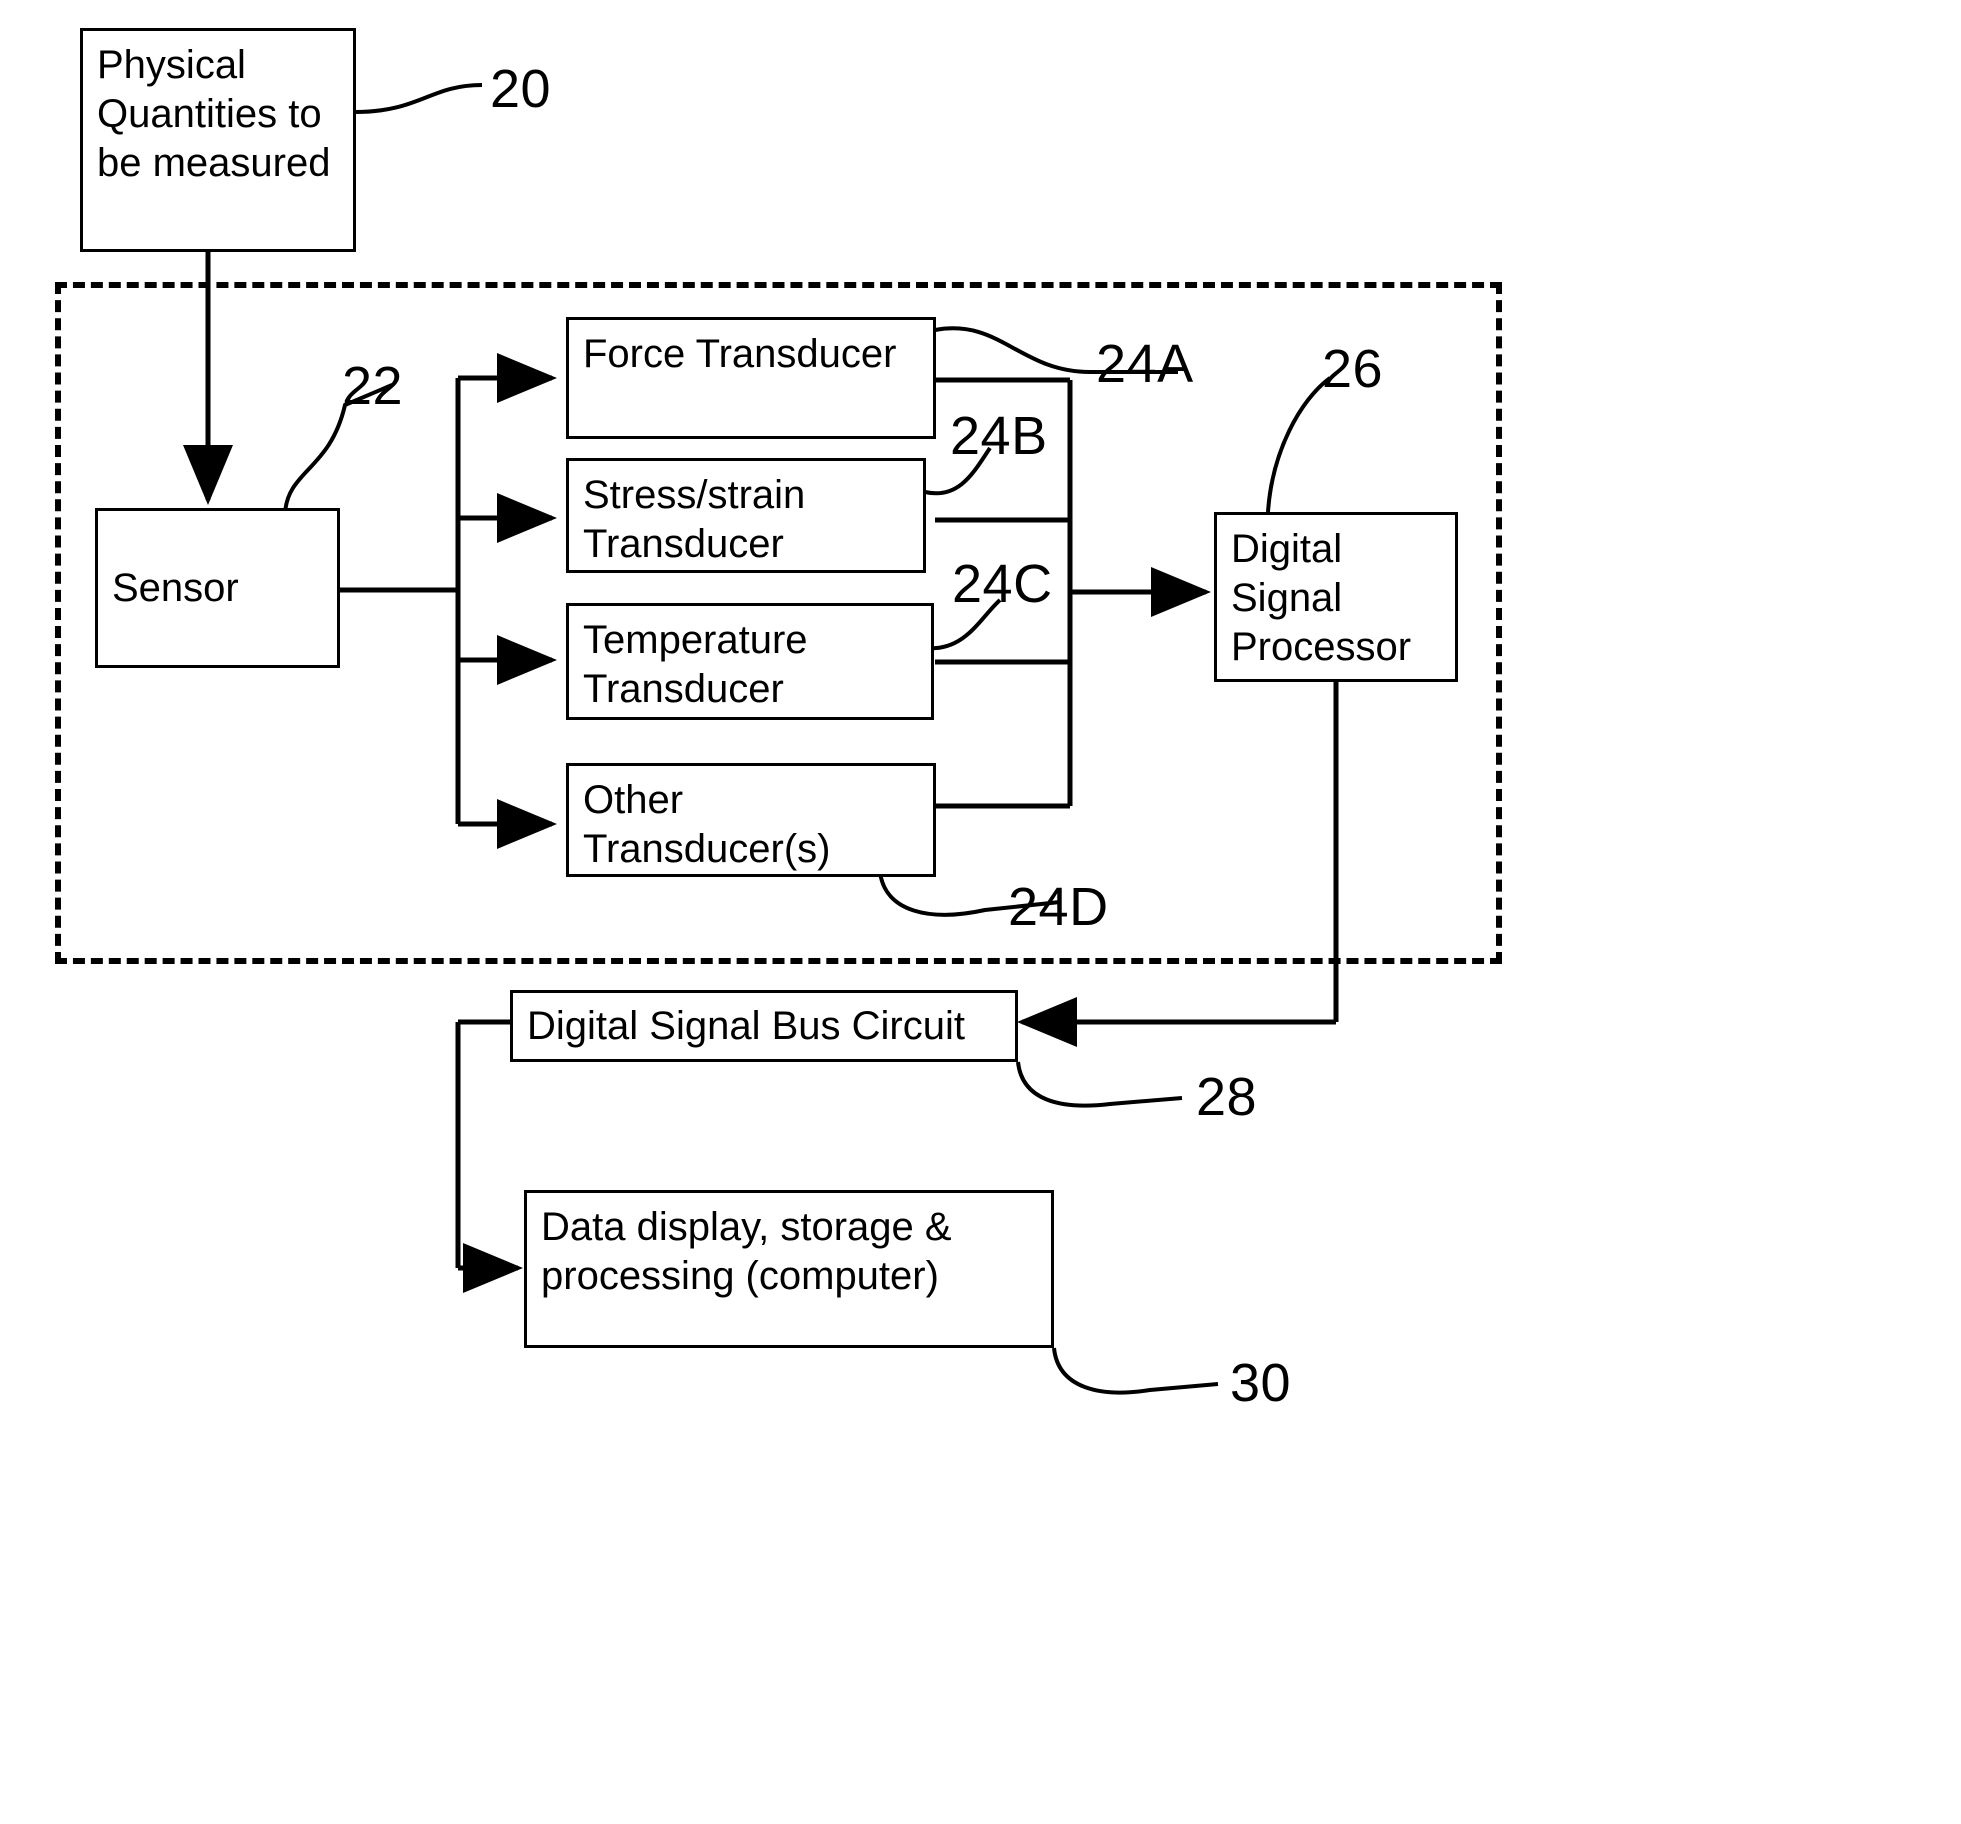 The width and height of the screenshot is (1961, 1824). What do you see at coordinates (746, 515) in the screenshot?
I see `block-stress-strain-transducer: Stress/strain Transducer` at bounding box center [746, 515].